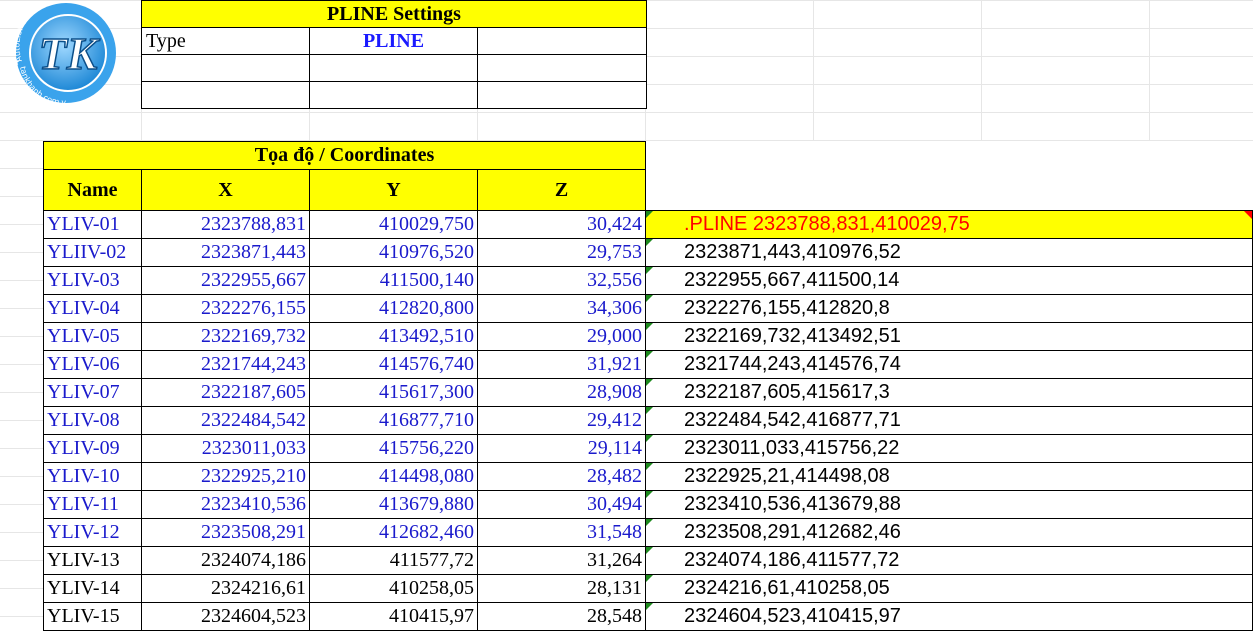 Image resolution: width=1253 pixels, height=631 pixels. I want to click on cell-pline-command: 2324216,61,410258,05, so click(949, 588).